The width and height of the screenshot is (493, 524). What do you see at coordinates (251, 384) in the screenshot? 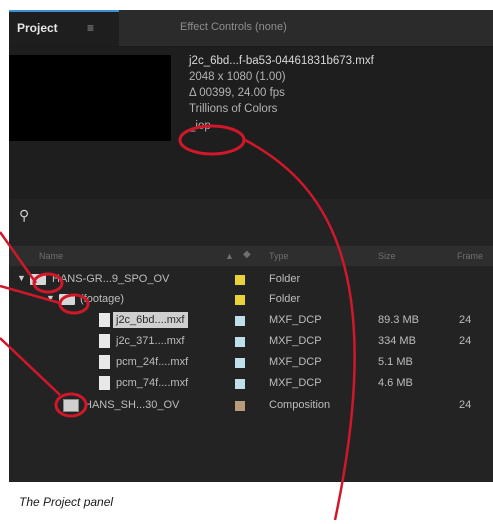
I see `list-item: pcm_74f....mxf MXF_DCP 4.6 MB` at bounding box center [251, 384].